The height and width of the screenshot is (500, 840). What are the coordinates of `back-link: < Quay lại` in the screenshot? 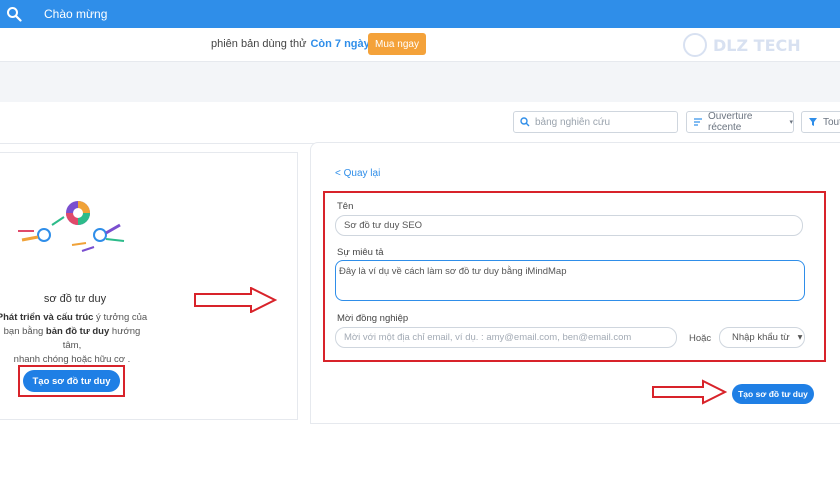 It's located at (357, 173).